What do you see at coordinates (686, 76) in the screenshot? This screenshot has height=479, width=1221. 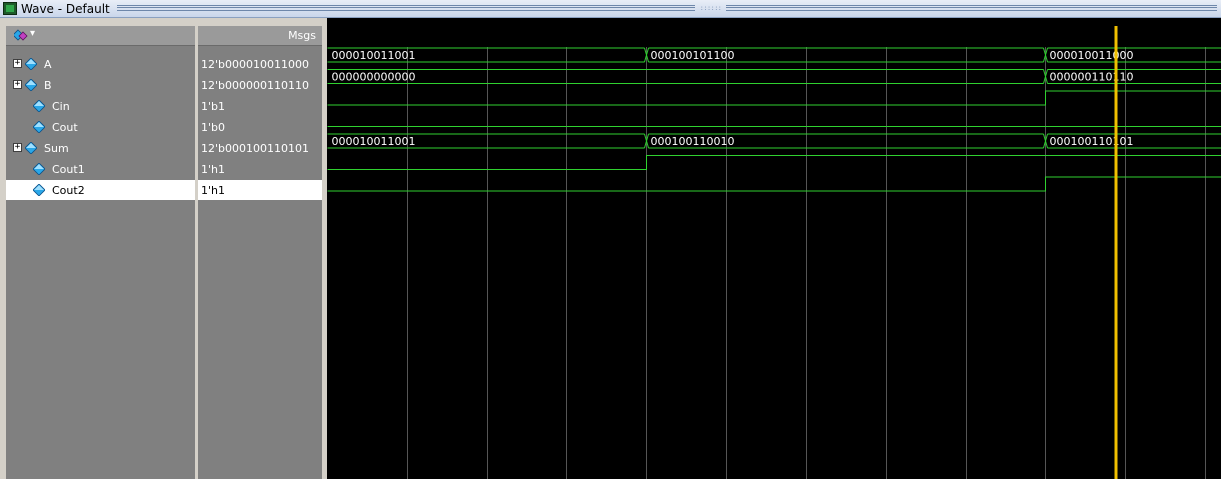 I see `bus-segment` at bounding box center [686, 76].